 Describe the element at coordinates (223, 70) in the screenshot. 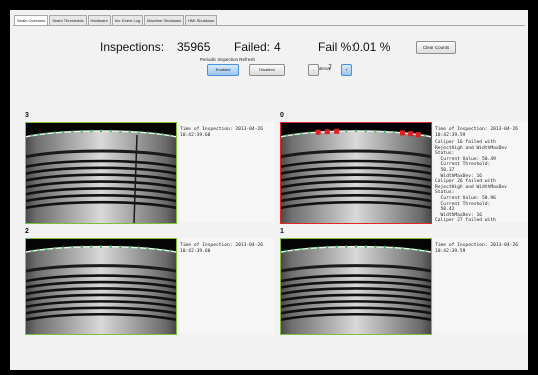

I see `enabled-button: Enabled` at that location.